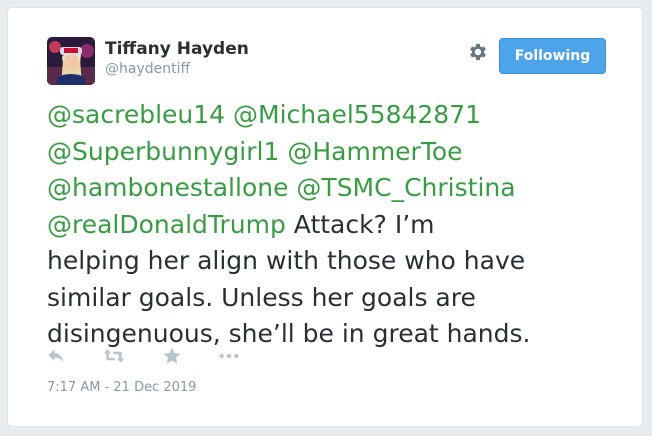 This screenshot has width=652, height=436. Describe the element at coordinates (478, 52) in the screenshot. I see `gear-icon` at that location.